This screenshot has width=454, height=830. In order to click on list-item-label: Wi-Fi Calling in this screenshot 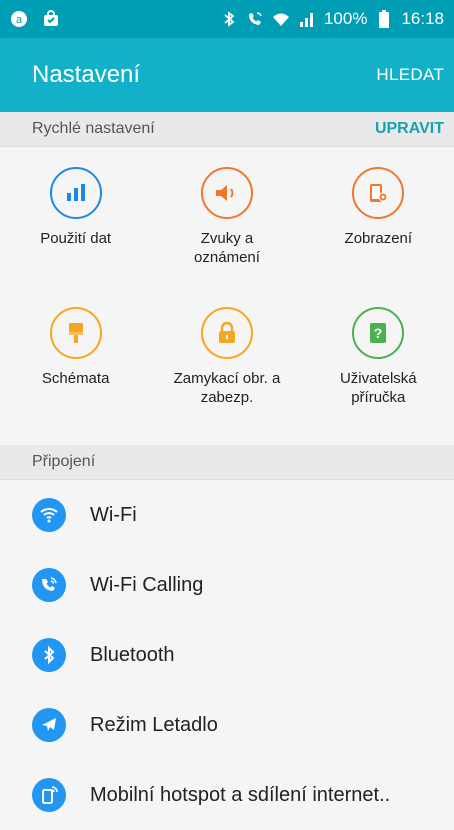, I will do `click(147, 584)`.